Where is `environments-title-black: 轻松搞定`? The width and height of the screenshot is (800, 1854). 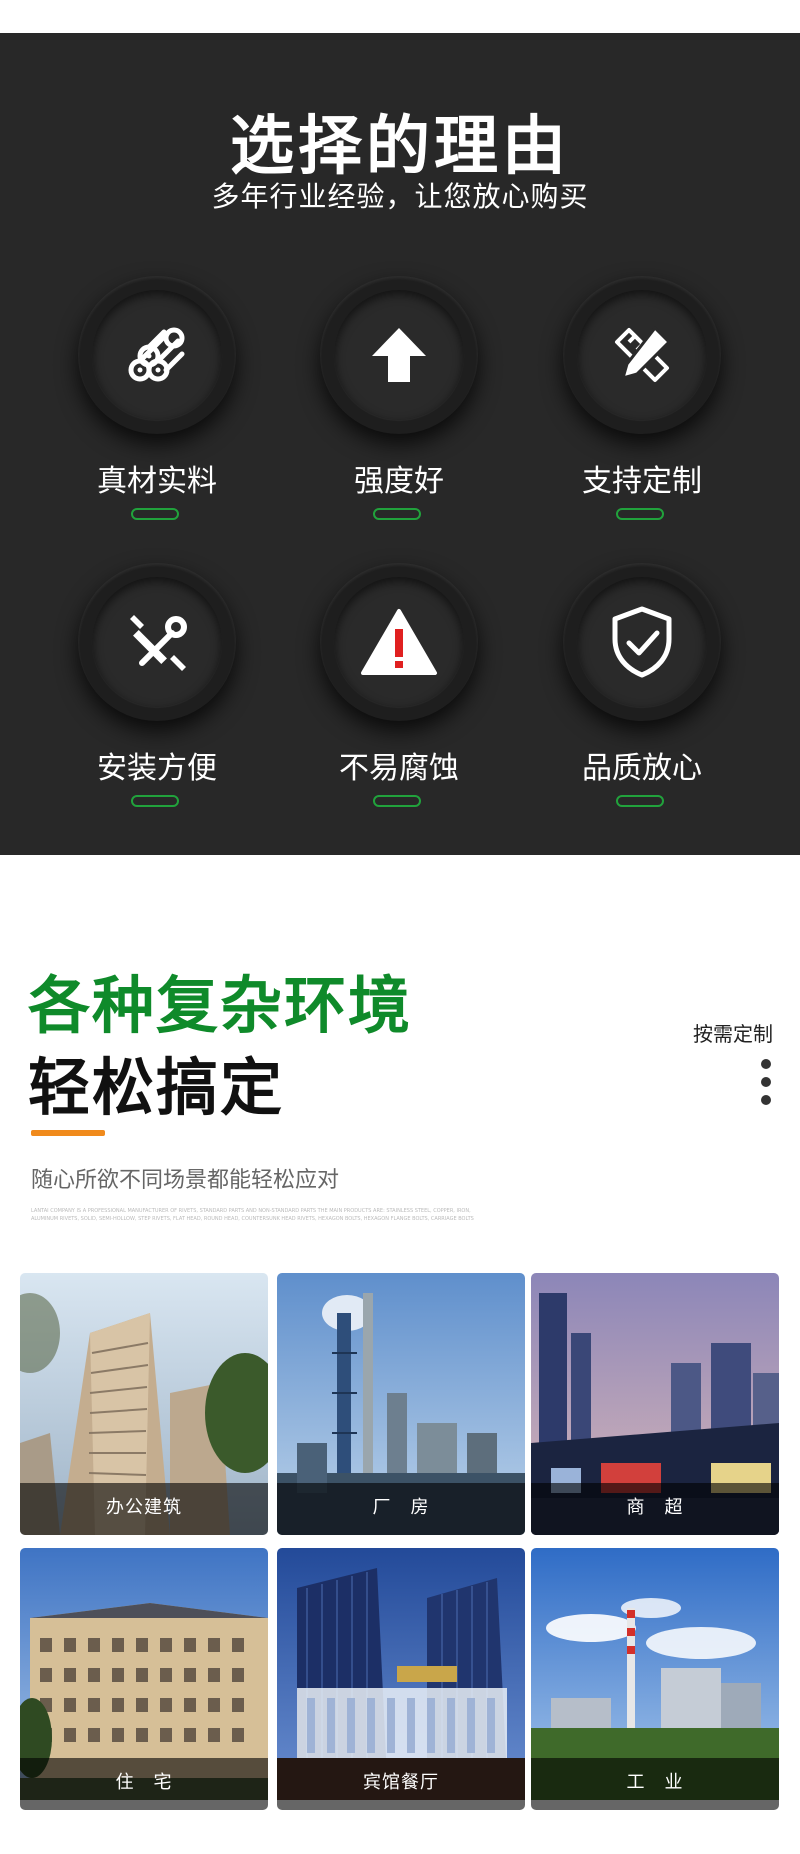 environments-title-black: 轻松搞定 is located at coordinates (156, 1087).